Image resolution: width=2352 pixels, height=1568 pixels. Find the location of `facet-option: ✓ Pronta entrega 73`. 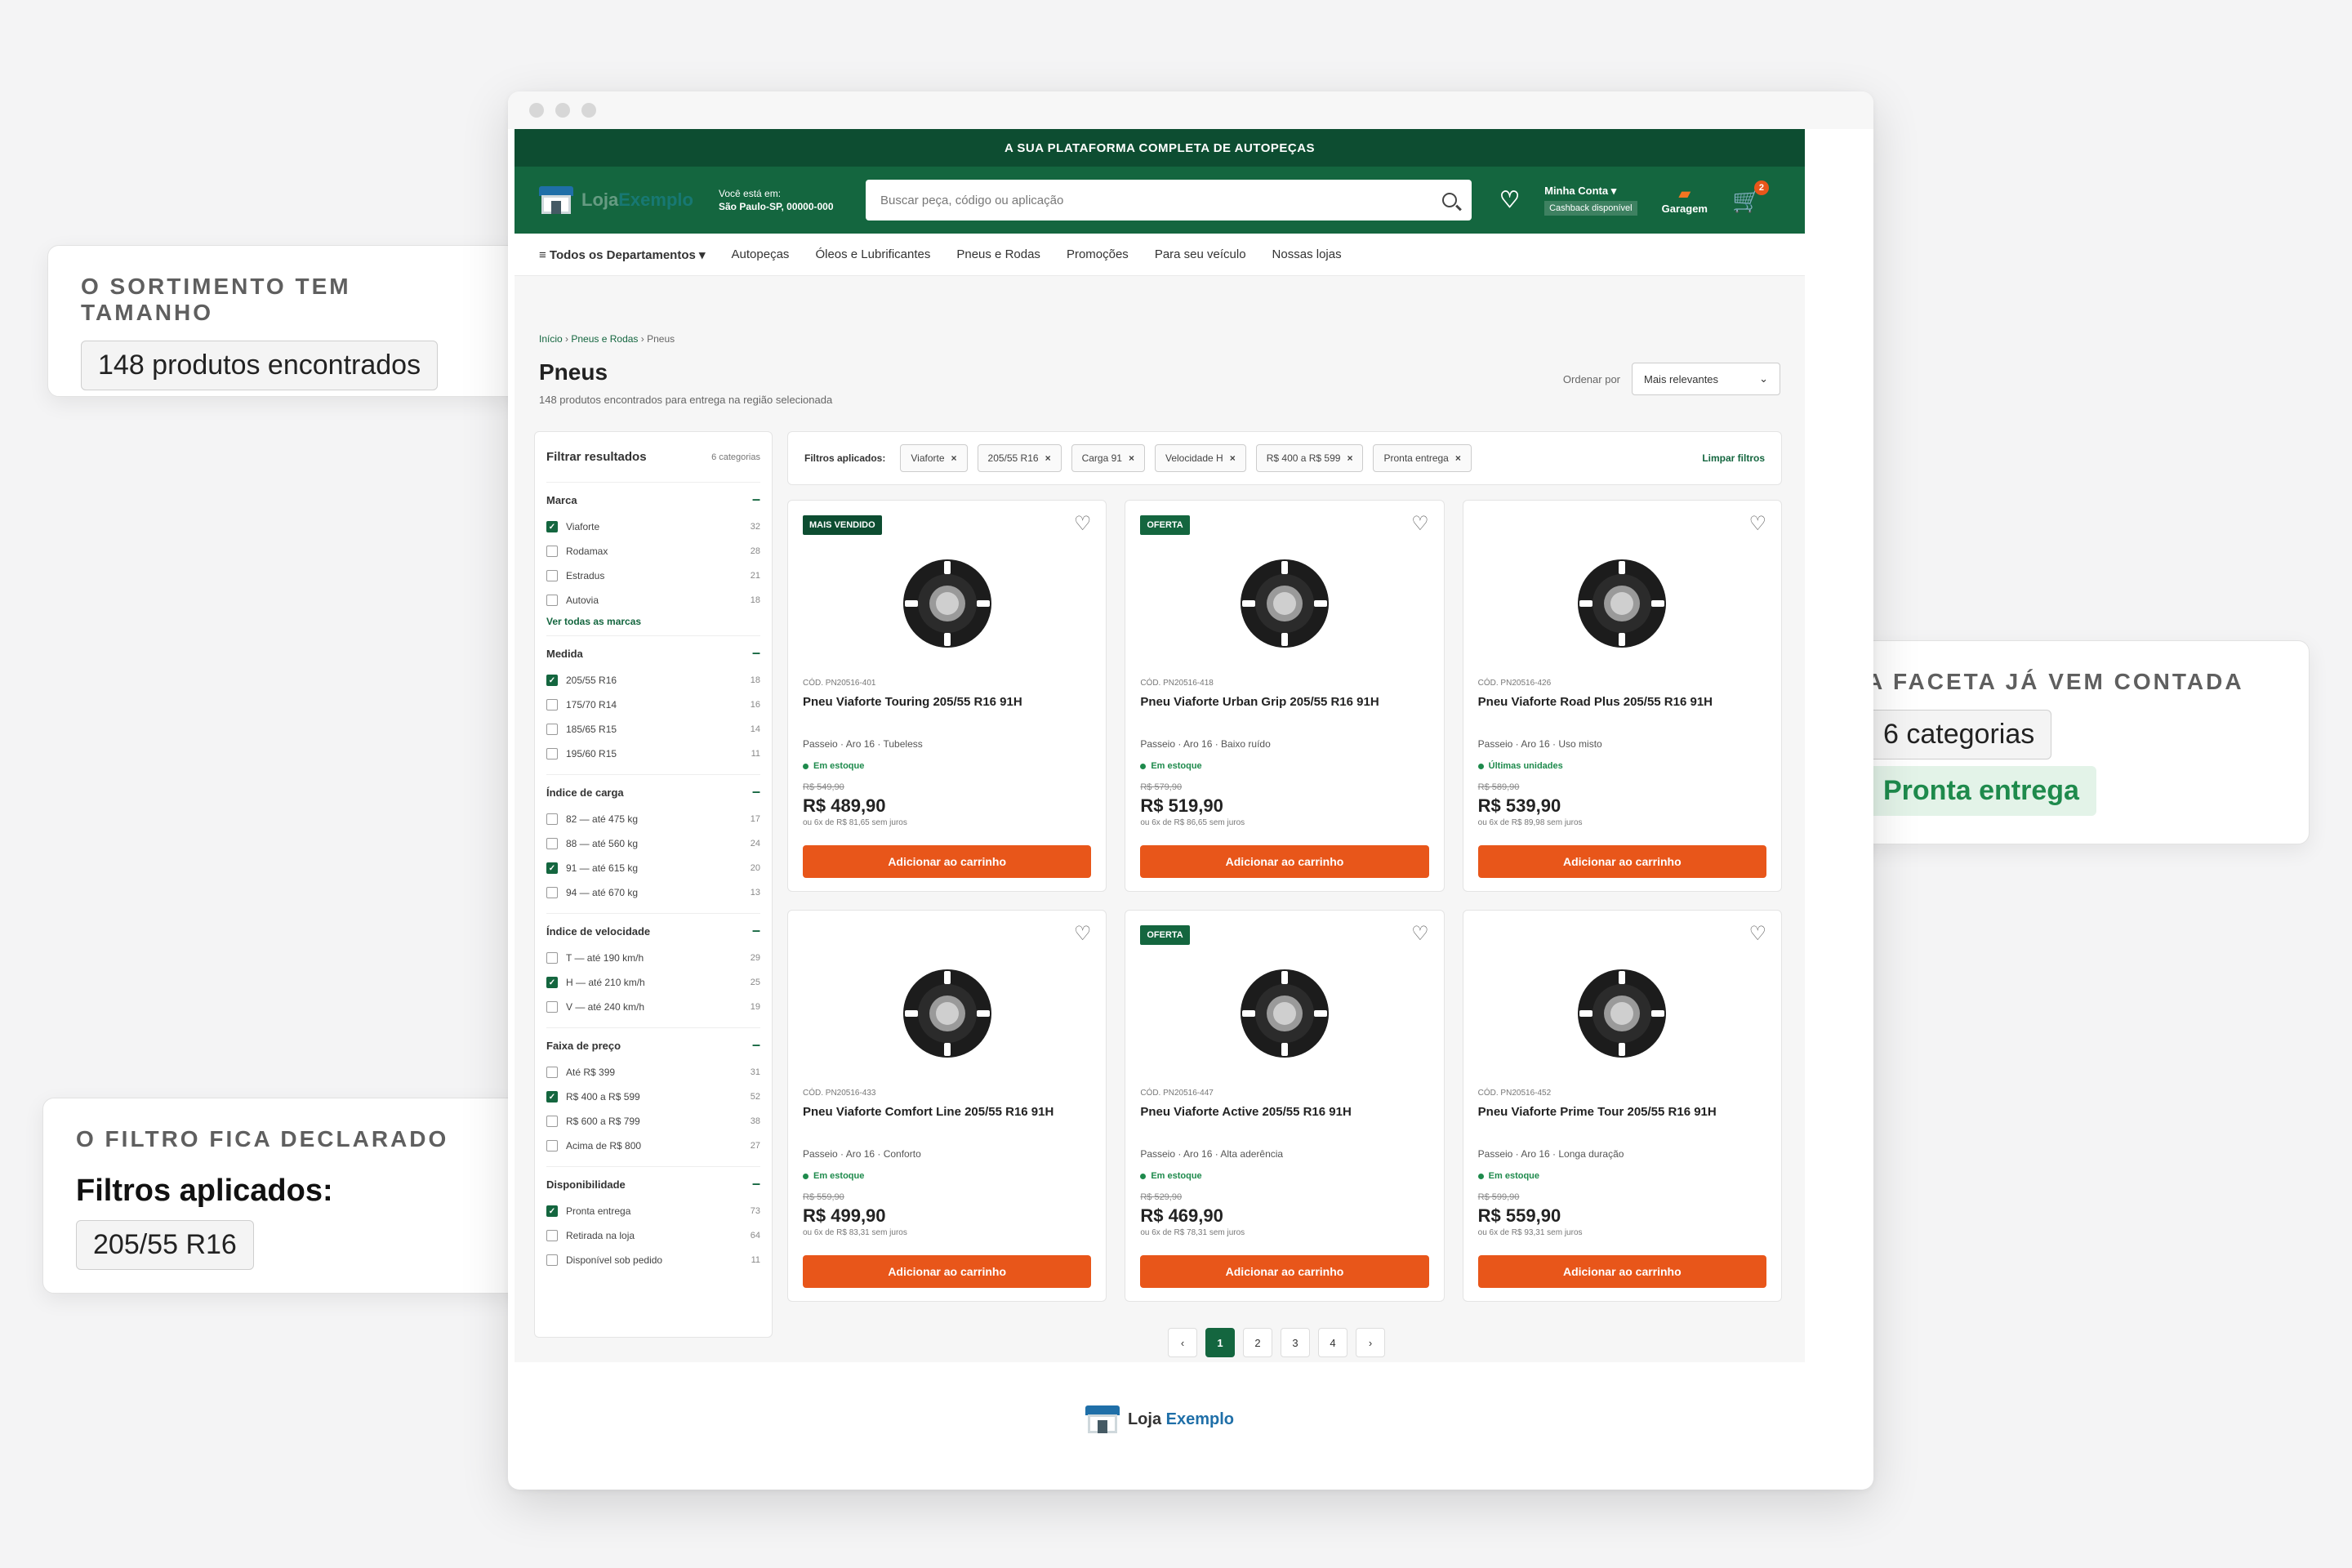

facet-option: ✓ Pronta entrega 73 is located at coordinates (653, 1211).